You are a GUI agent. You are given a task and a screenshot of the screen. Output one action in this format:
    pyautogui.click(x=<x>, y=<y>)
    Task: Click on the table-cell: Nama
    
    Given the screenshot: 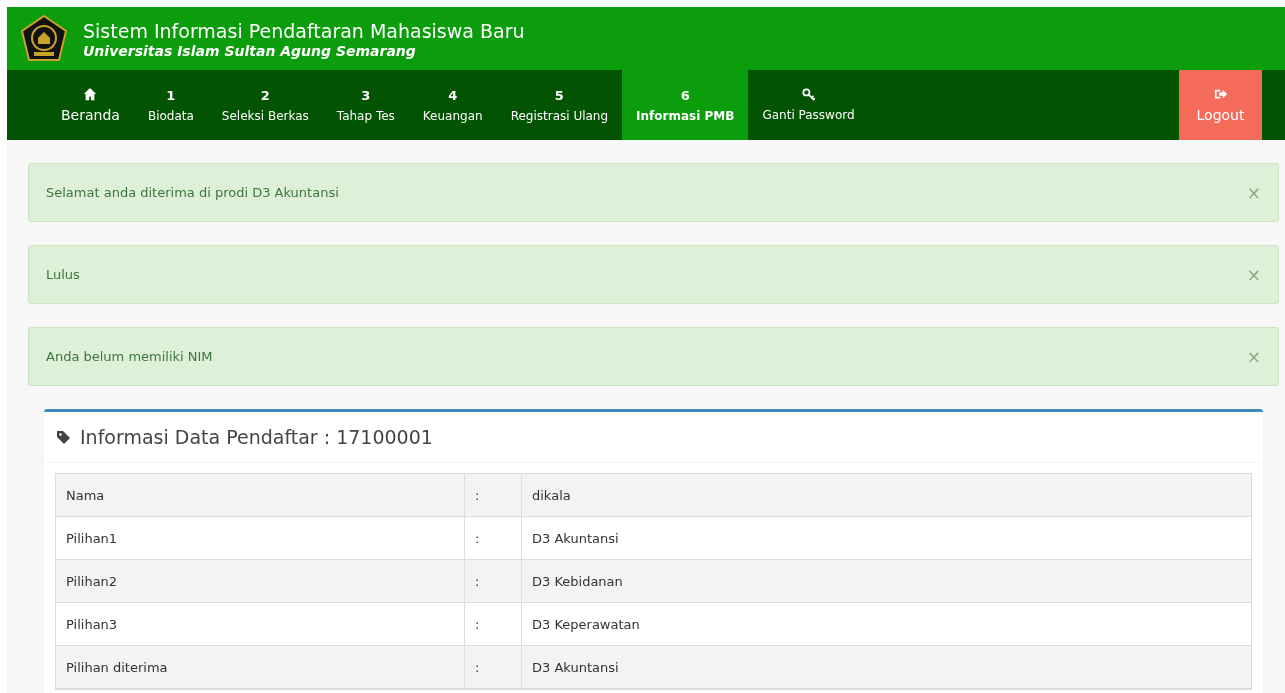 What is the action you would take?
    pyautogui.click(x=260, y=495)
    